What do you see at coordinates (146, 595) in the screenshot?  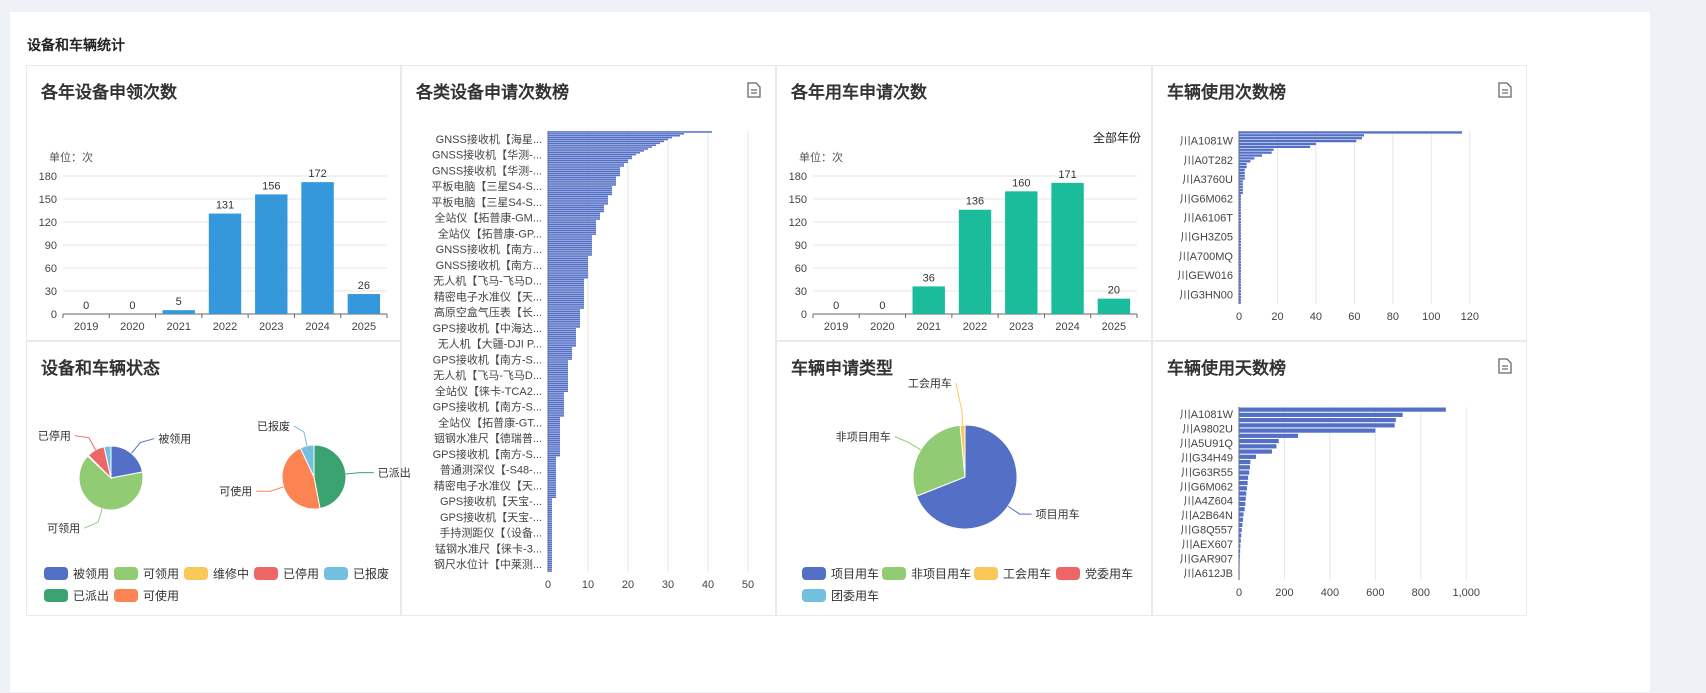 I see `legend-item: 可使用` at bounding box center [146, 595].